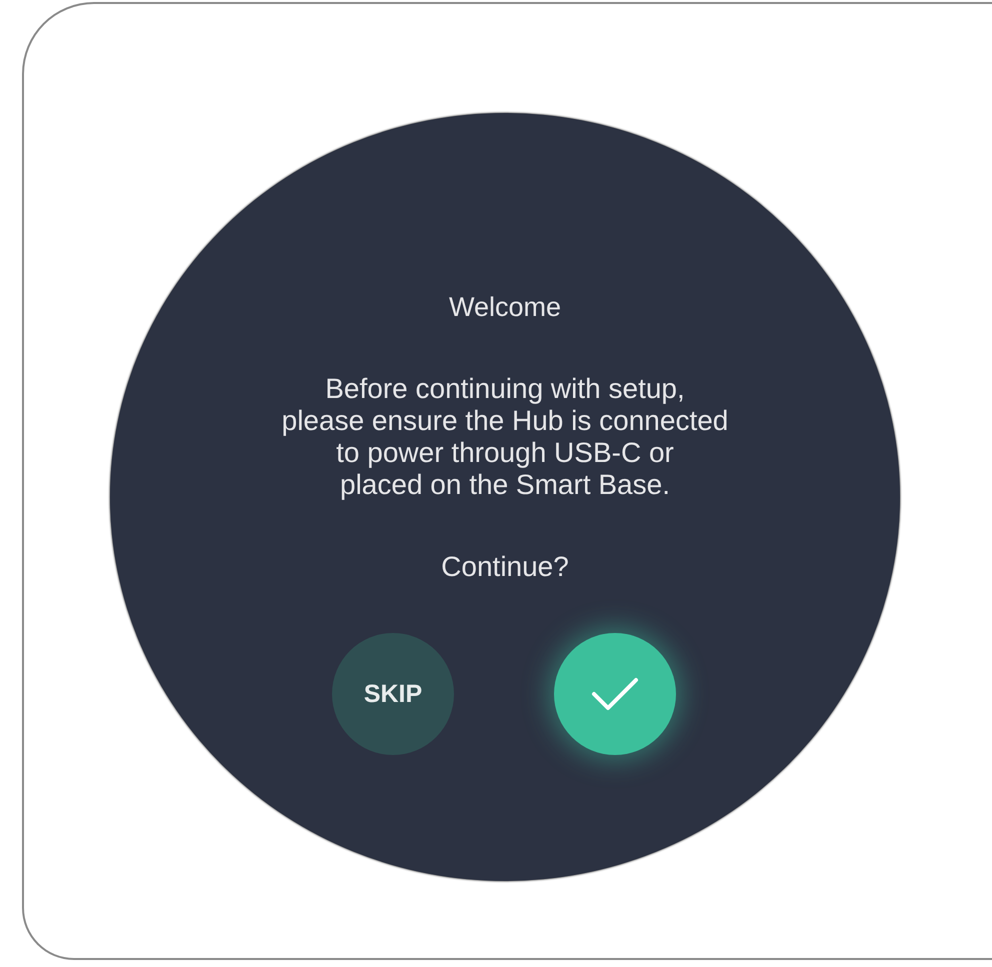  Describe the element at coordinates (615, 694) in the screenshot. I see `checkmark-icon` at that location.